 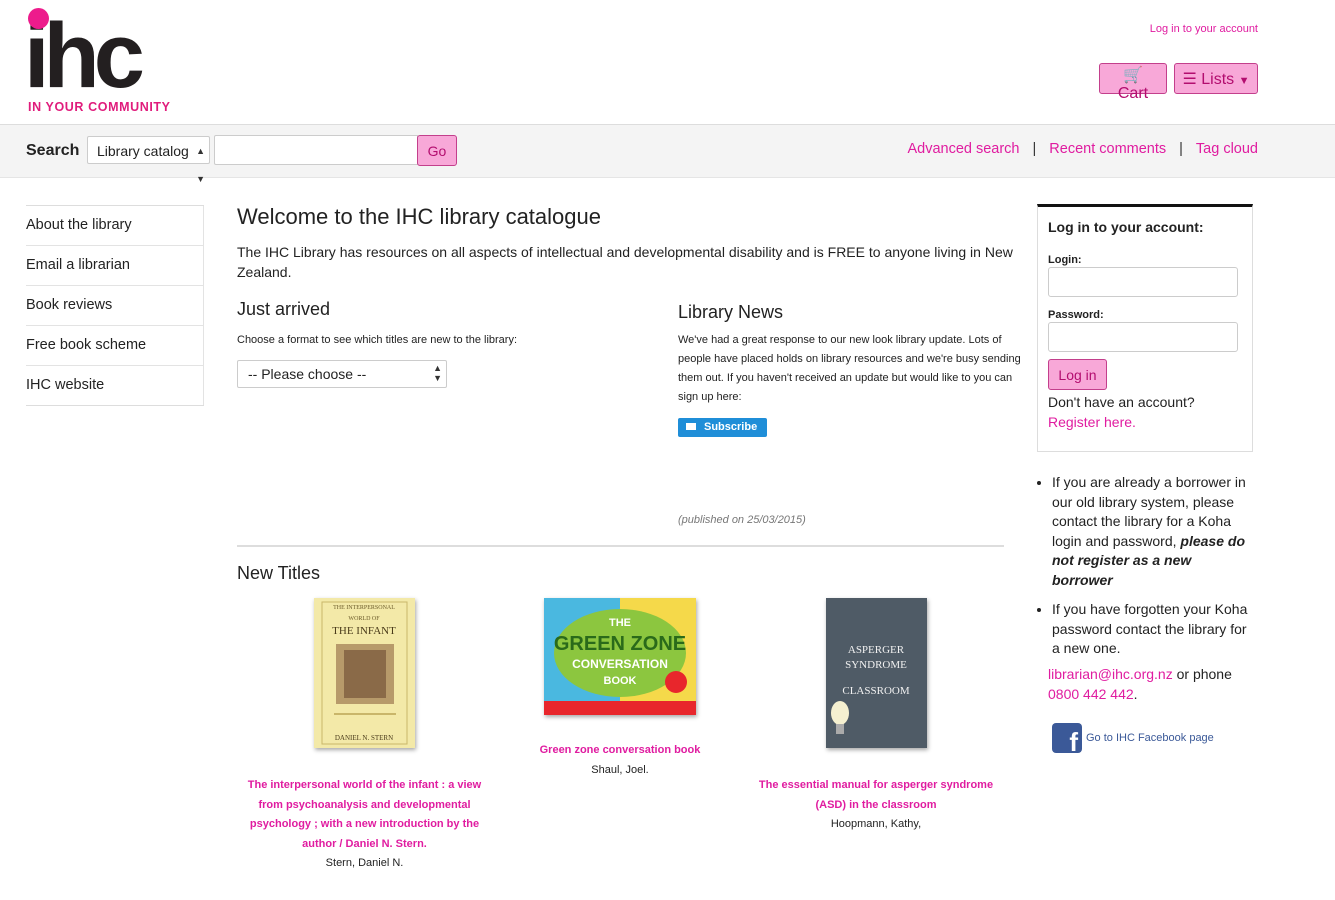 What do you see at coordinates (1150, 738) in the screenshot?
I see `facebook-link-text: Go to IHC Facebook page` at bounding box center [1150, 738].